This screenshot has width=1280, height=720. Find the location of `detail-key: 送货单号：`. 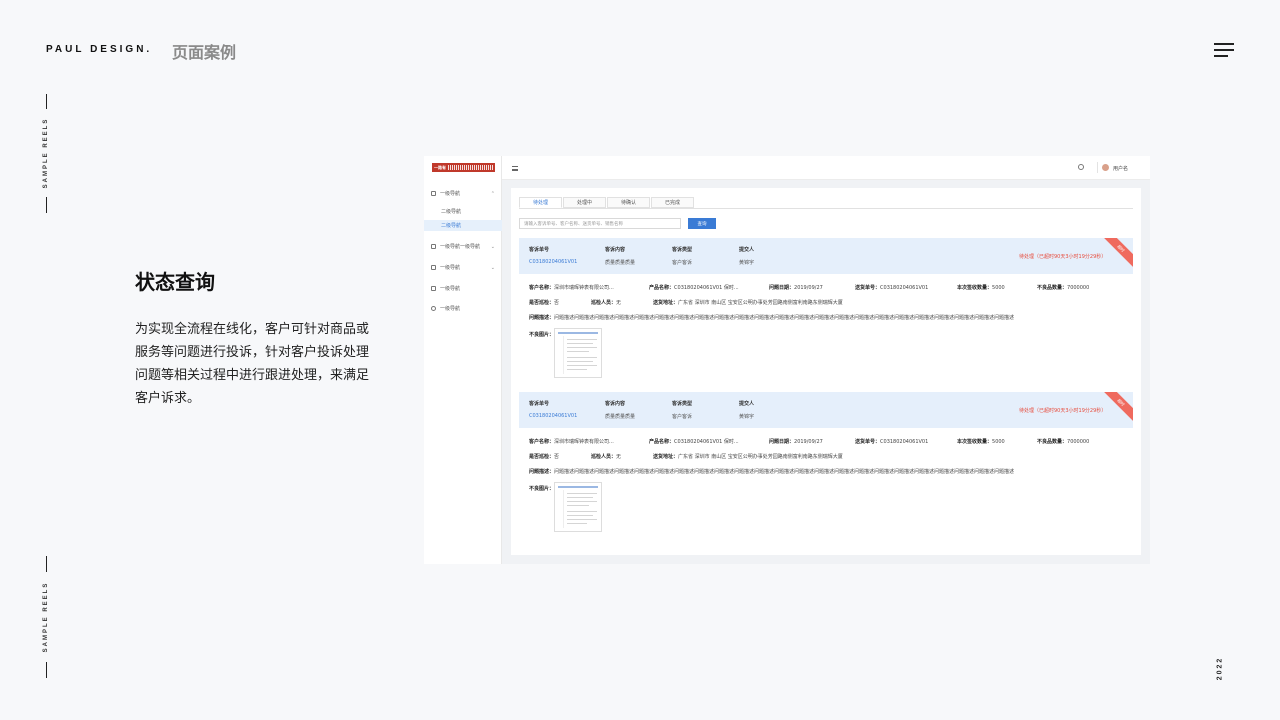

detail-key: 送货单号： is located at coordinates (868, 442).